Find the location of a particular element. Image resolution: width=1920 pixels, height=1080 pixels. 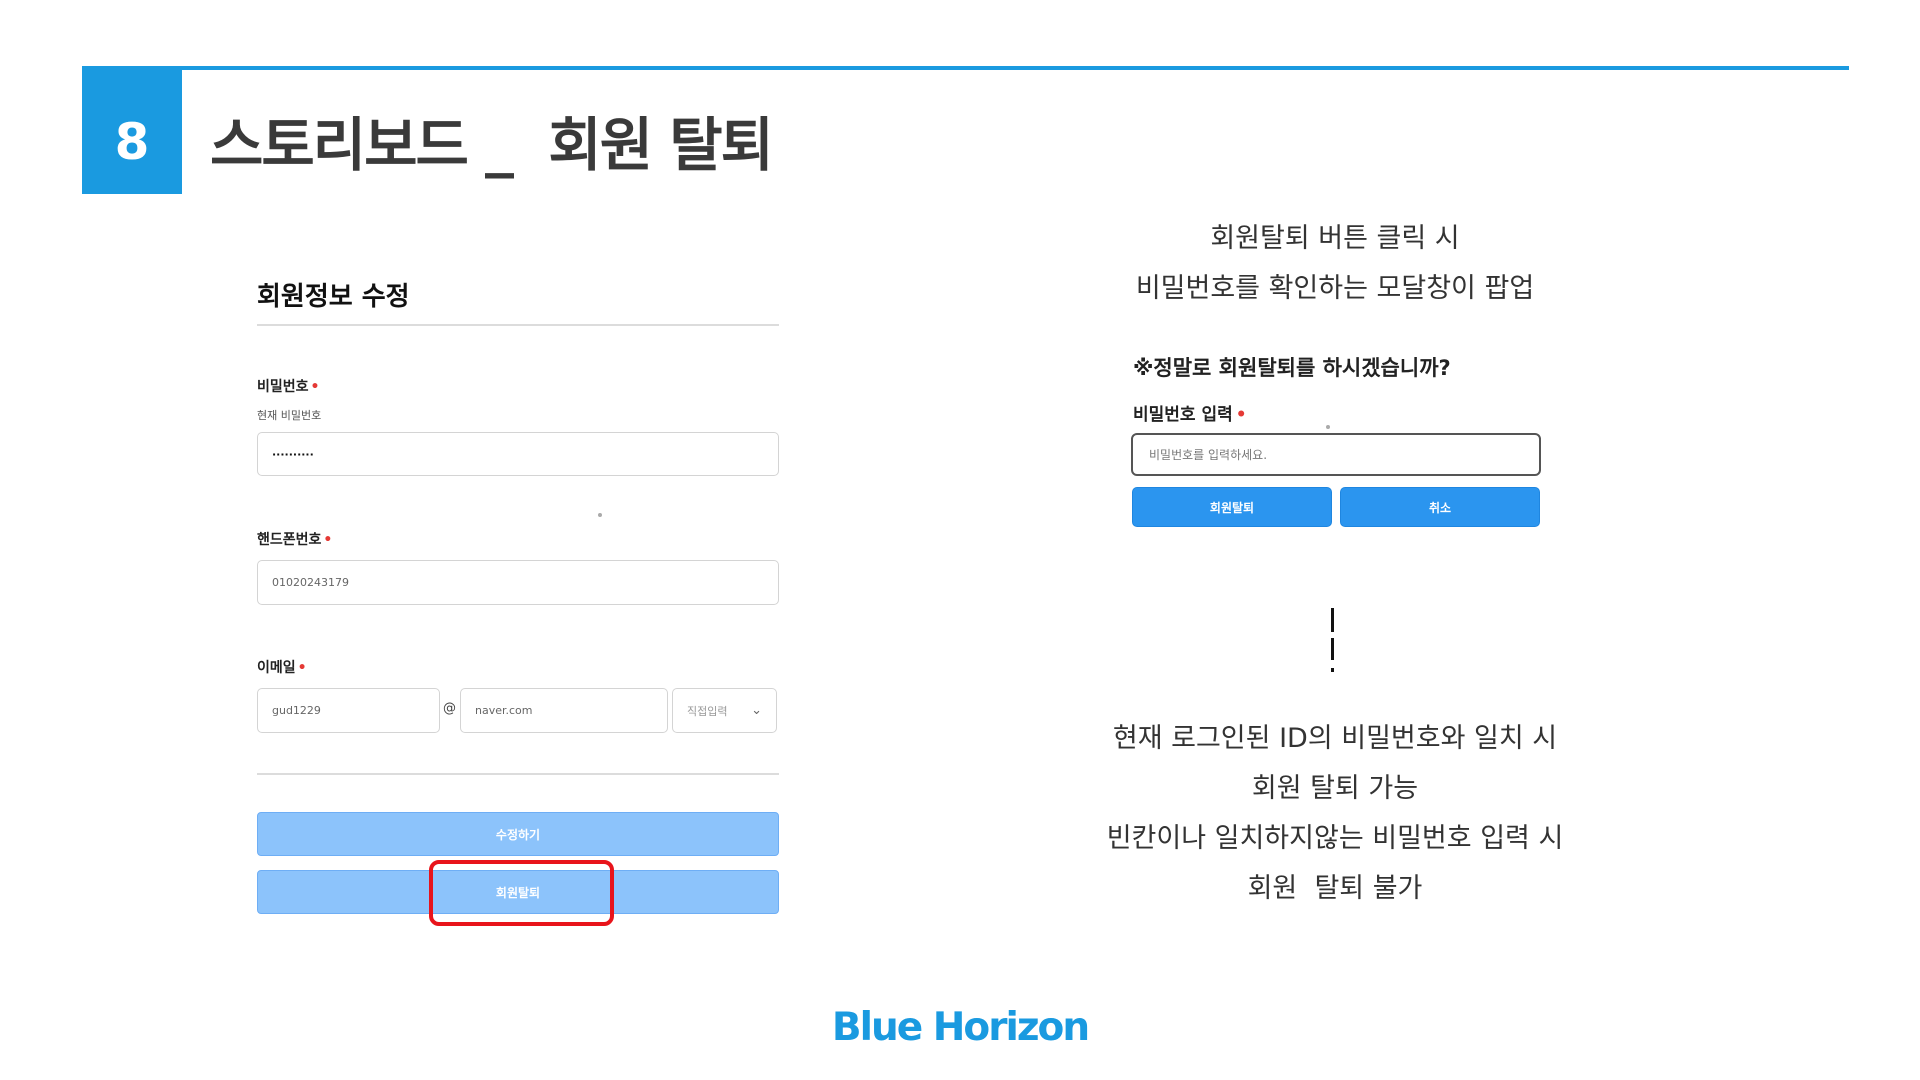

modal-password-input: 비밀번호를 입력하세요. is located at coordinates (1336, 454).